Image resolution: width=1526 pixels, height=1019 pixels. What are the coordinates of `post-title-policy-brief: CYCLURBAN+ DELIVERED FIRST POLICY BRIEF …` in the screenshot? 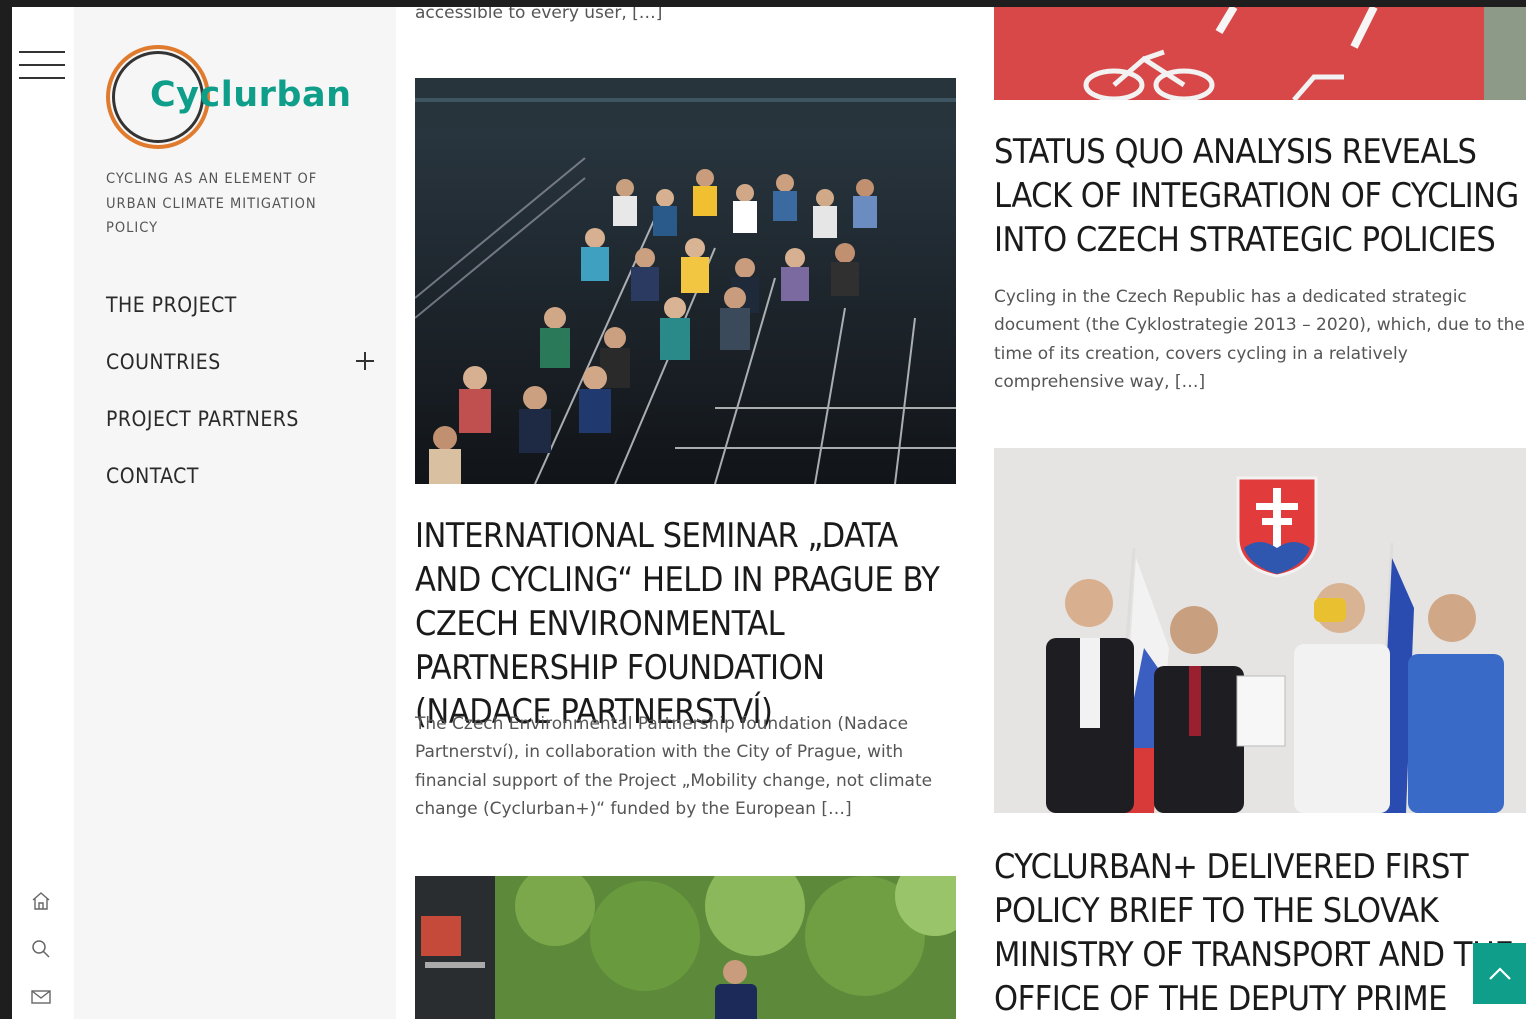 It's located at (1260, 932).